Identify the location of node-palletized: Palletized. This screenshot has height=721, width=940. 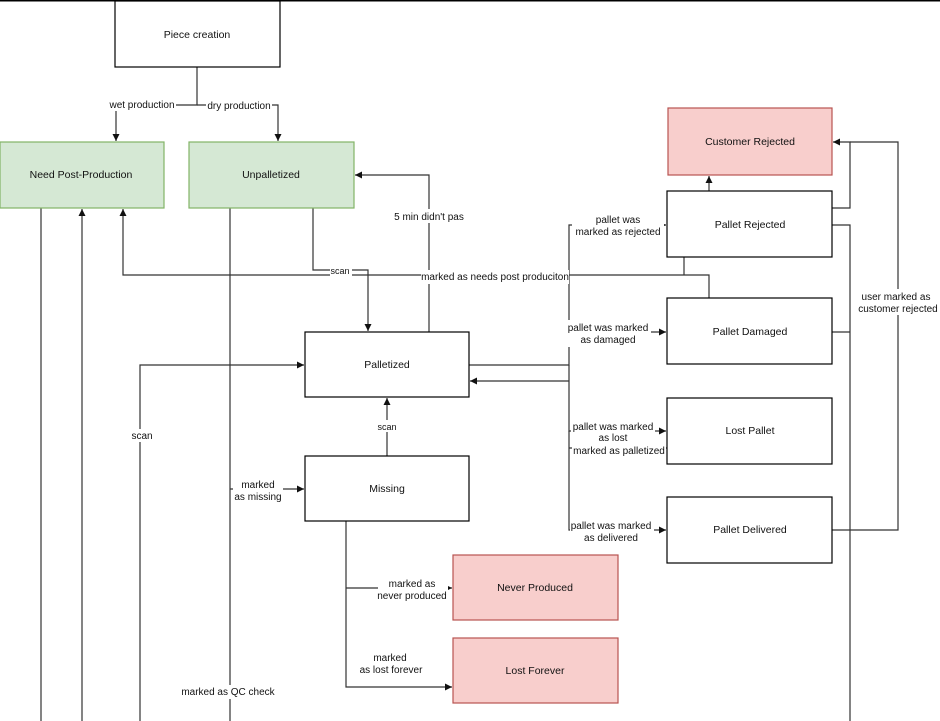
(387, 364).